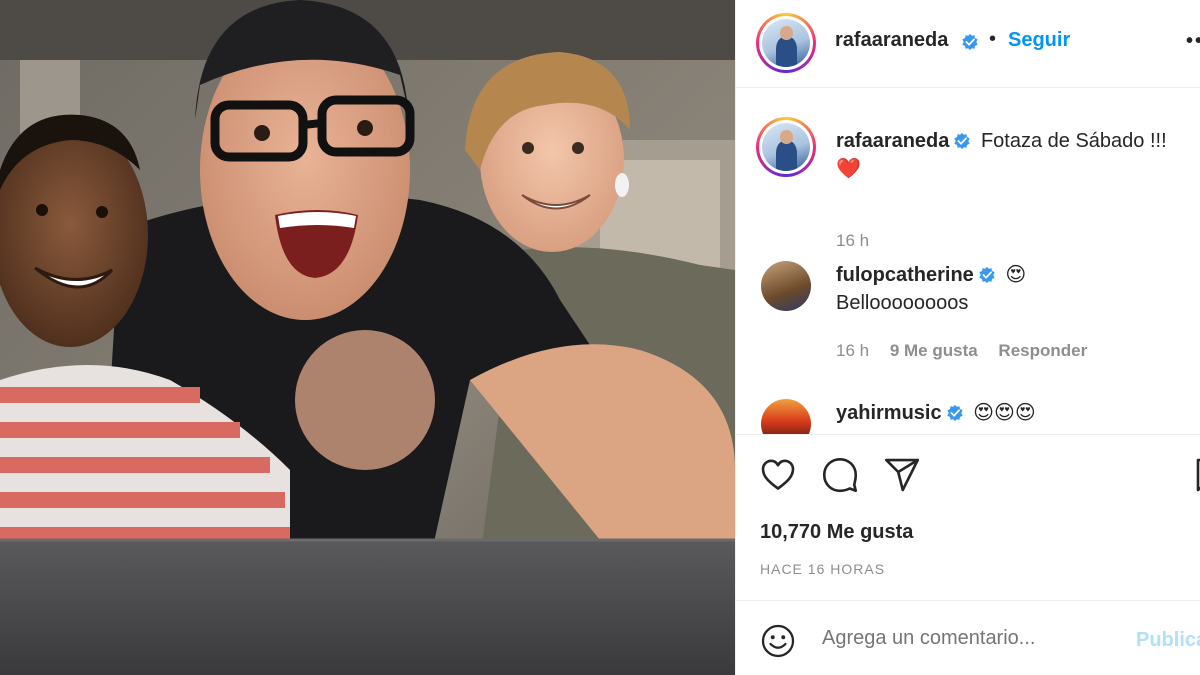 This screenshot has height=675, width=1200. I want to click on comment-time: 16 h, so click(852, 350).